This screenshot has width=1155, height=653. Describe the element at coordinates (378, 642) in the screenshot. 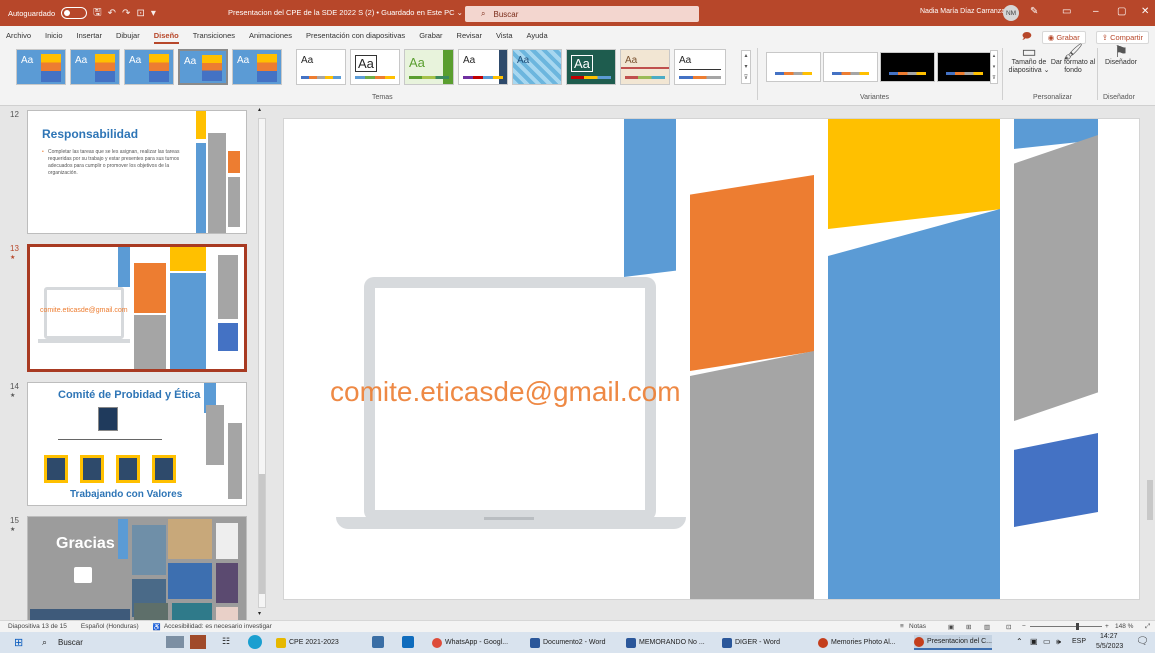

I see `store-icon` at that location.